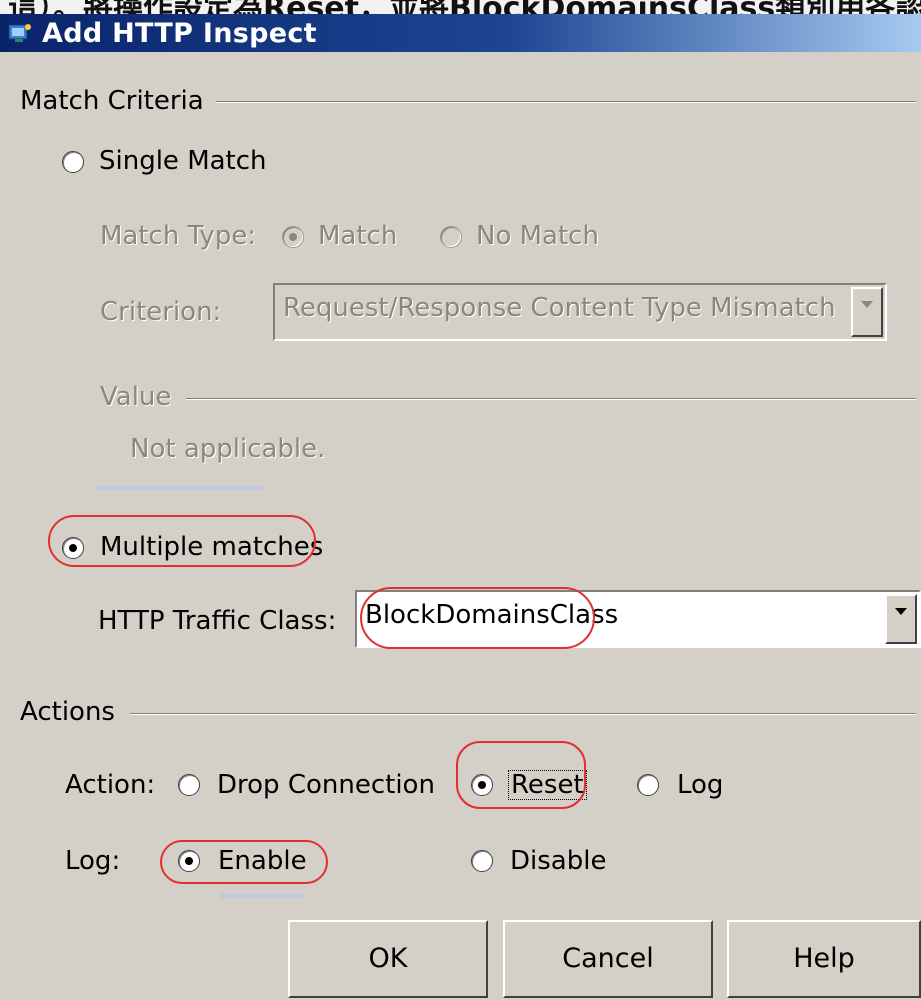 The height and width of the screenshot is (1000, 921). What do you see at coordinates (244, 862) in the screenshot?
I see `annotation-oval-enable` at bounding box center [244, 862].